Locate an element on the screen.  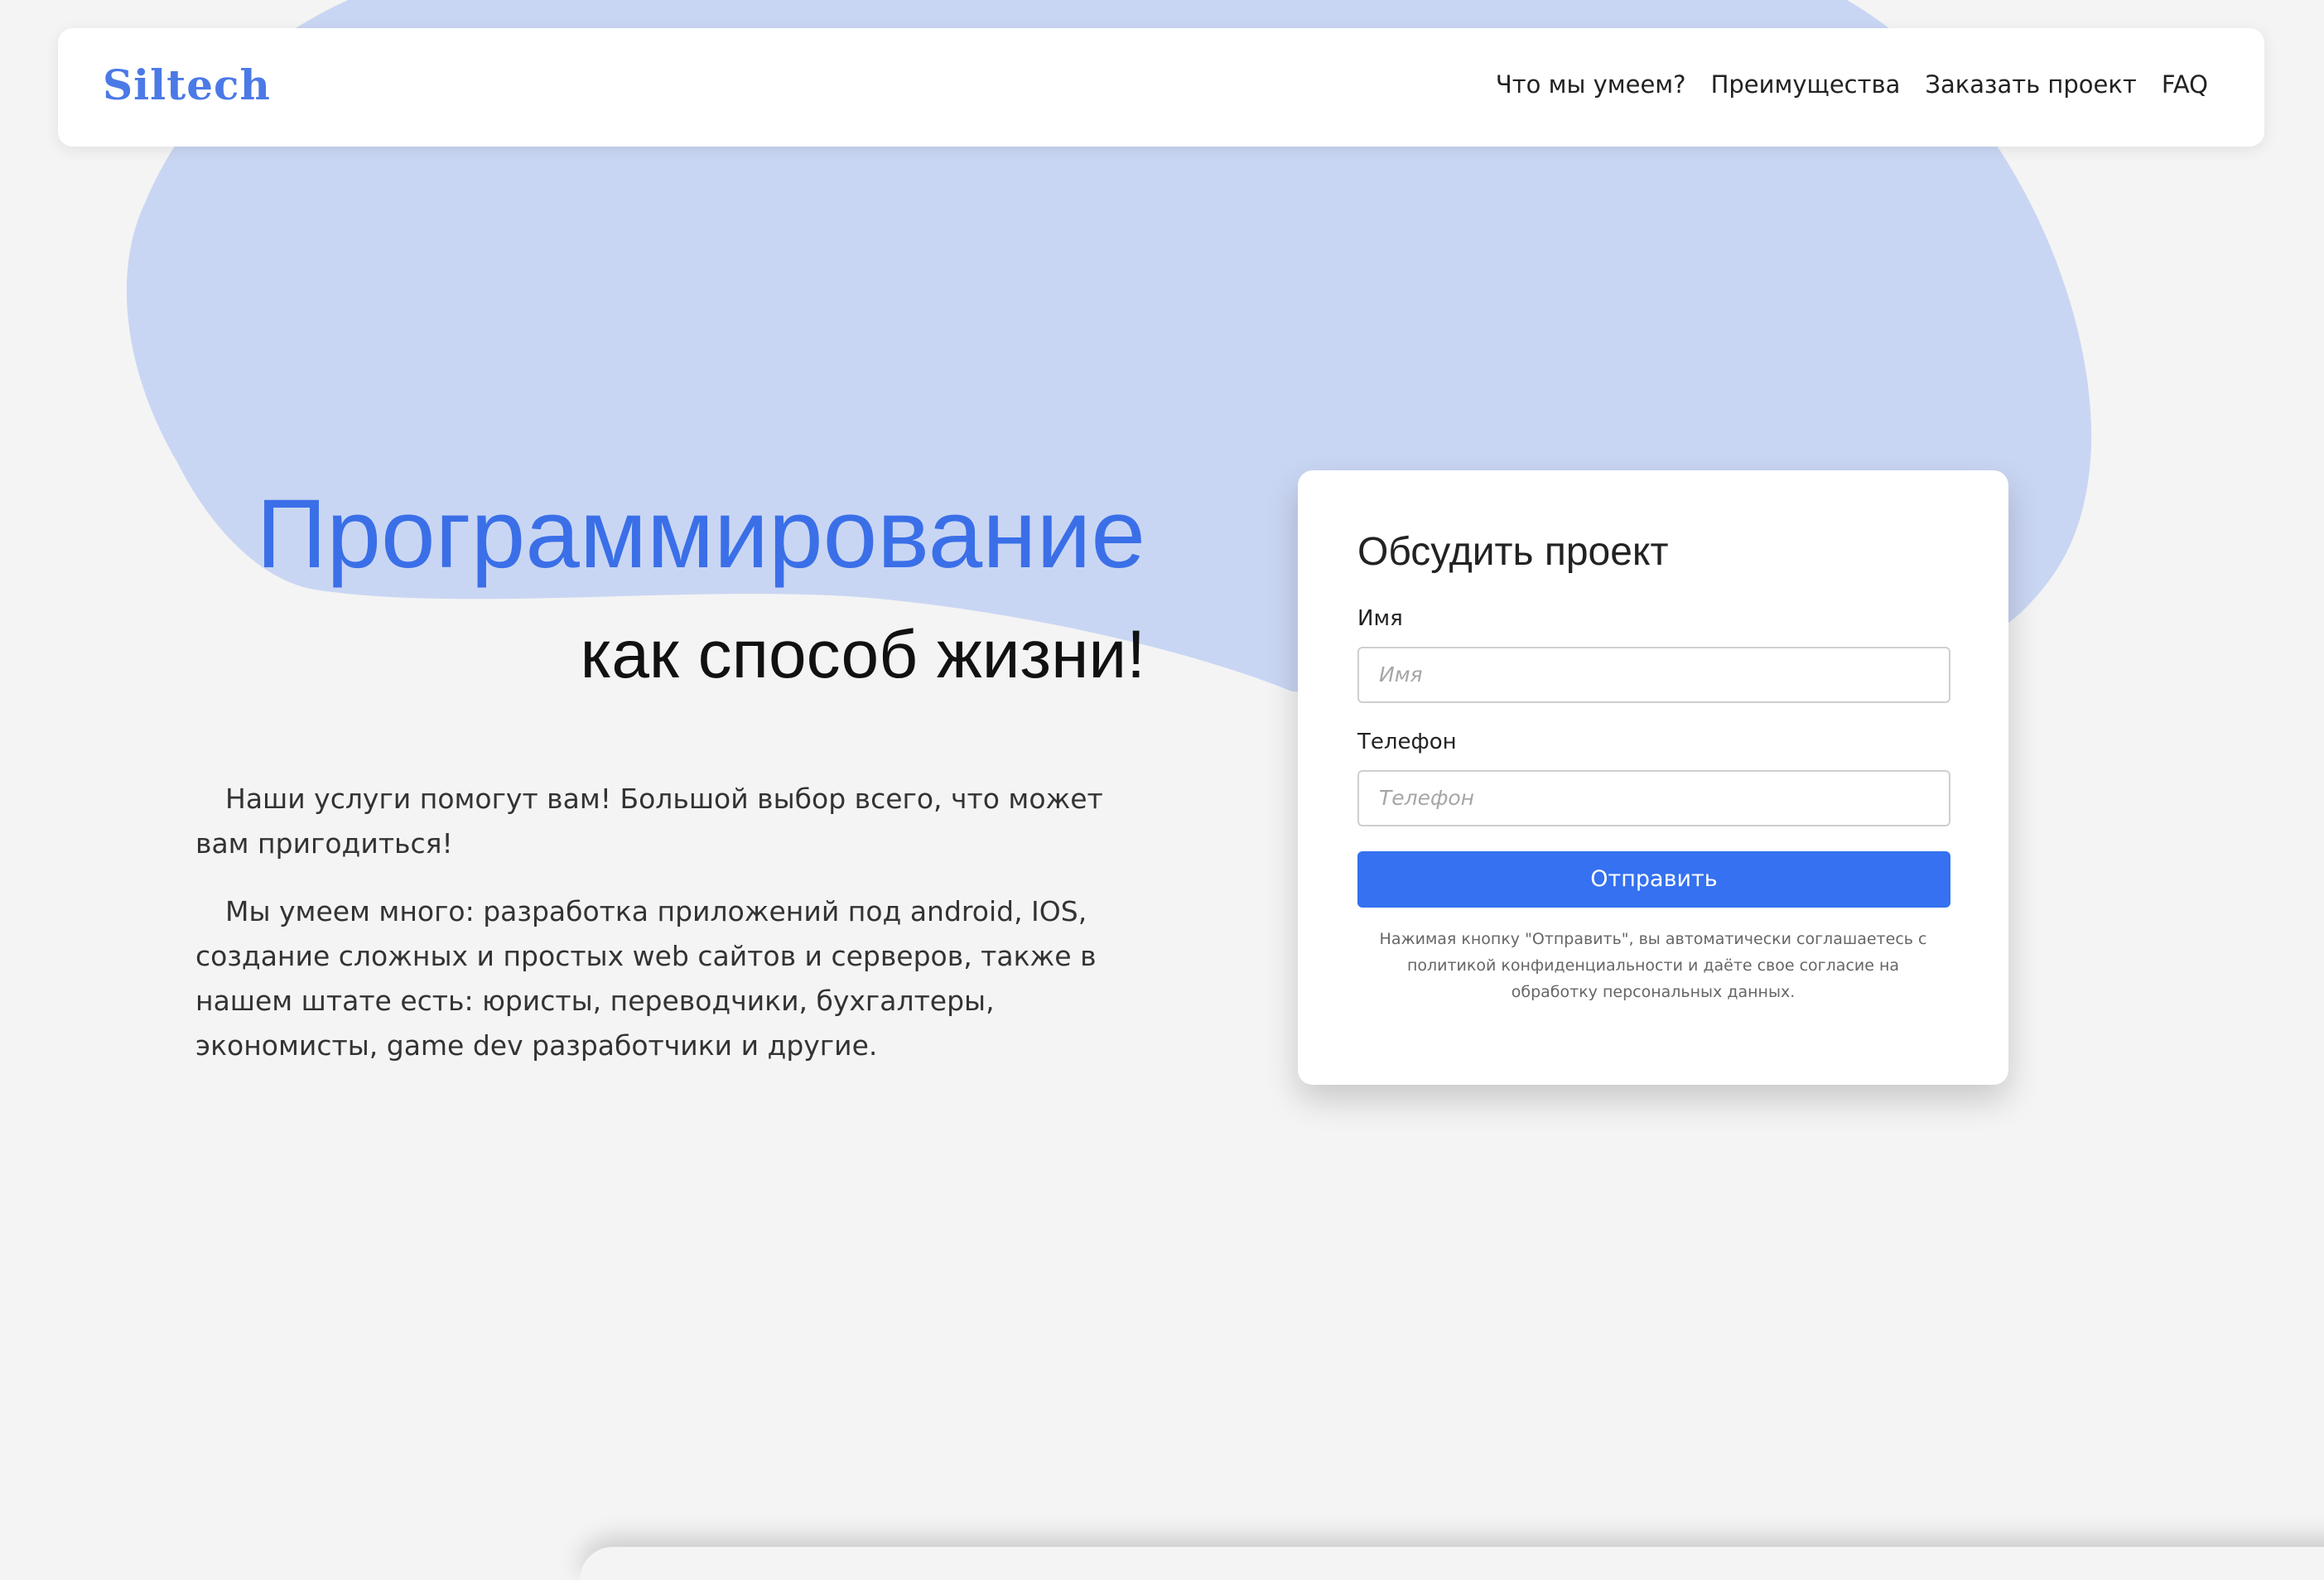
nav-item: FAQ is located at coordinates (2185, 85).